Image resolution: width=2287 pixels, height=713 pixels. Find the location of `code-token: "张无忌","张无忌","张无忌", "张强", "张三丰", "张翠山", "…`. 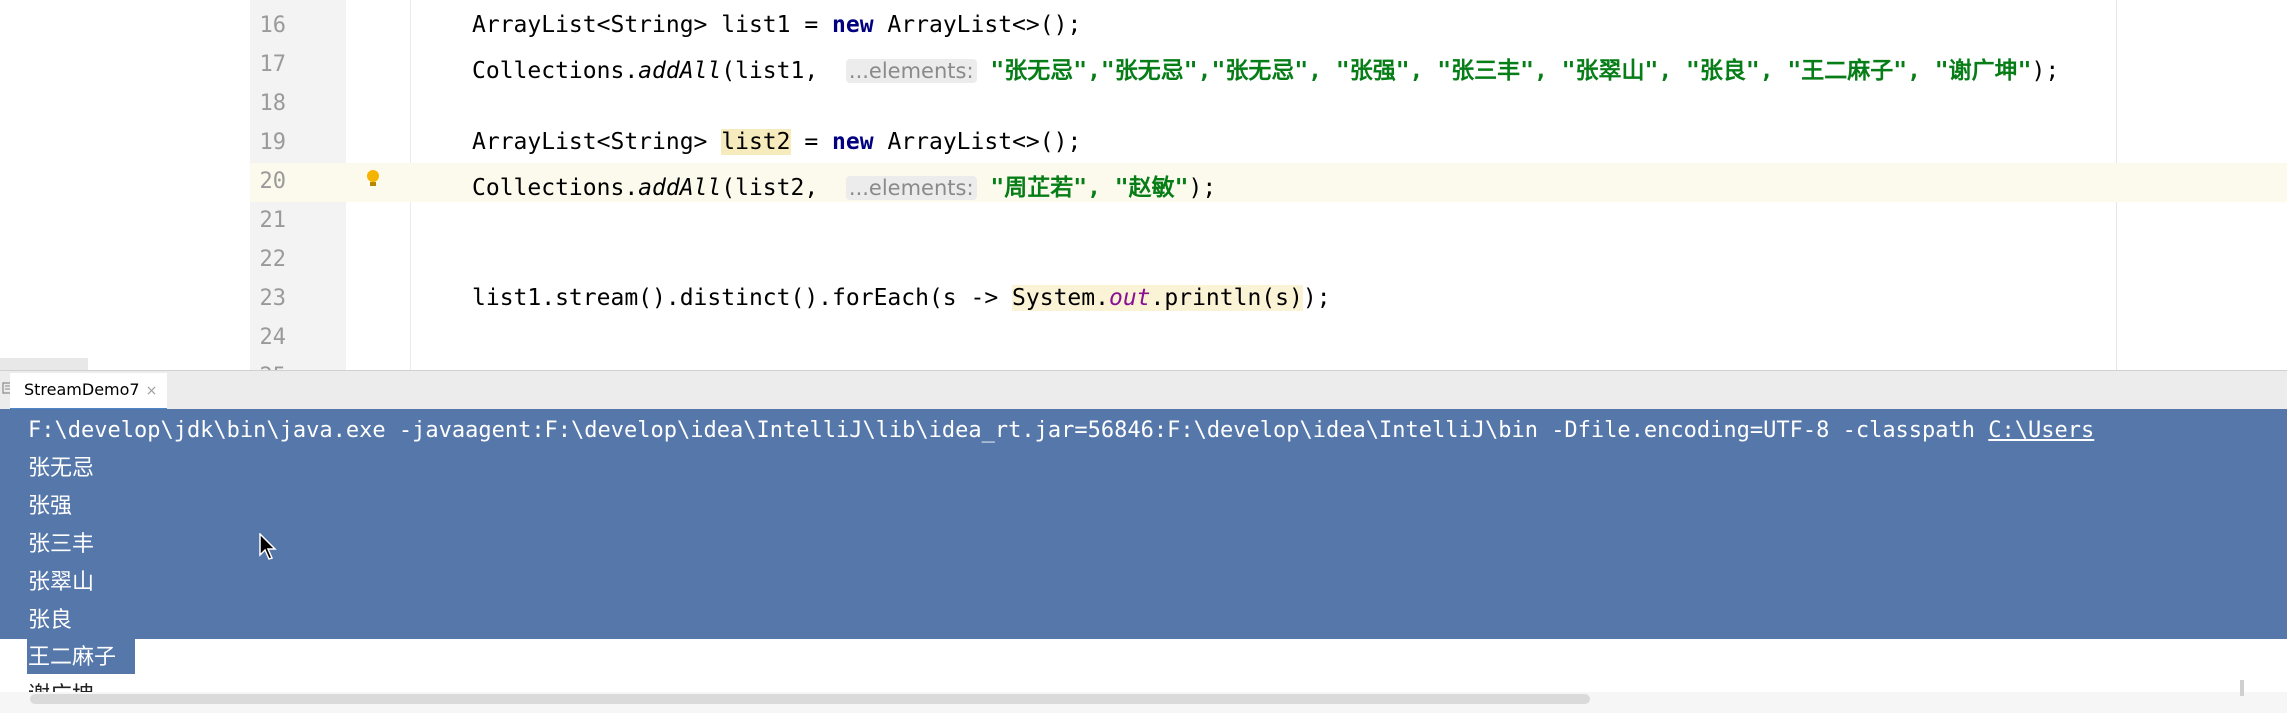

code-token: "张无忌","张无忌","张无忌", "张强", "张三丰", "张翠山", "… is located at coordinates (1511, 71).